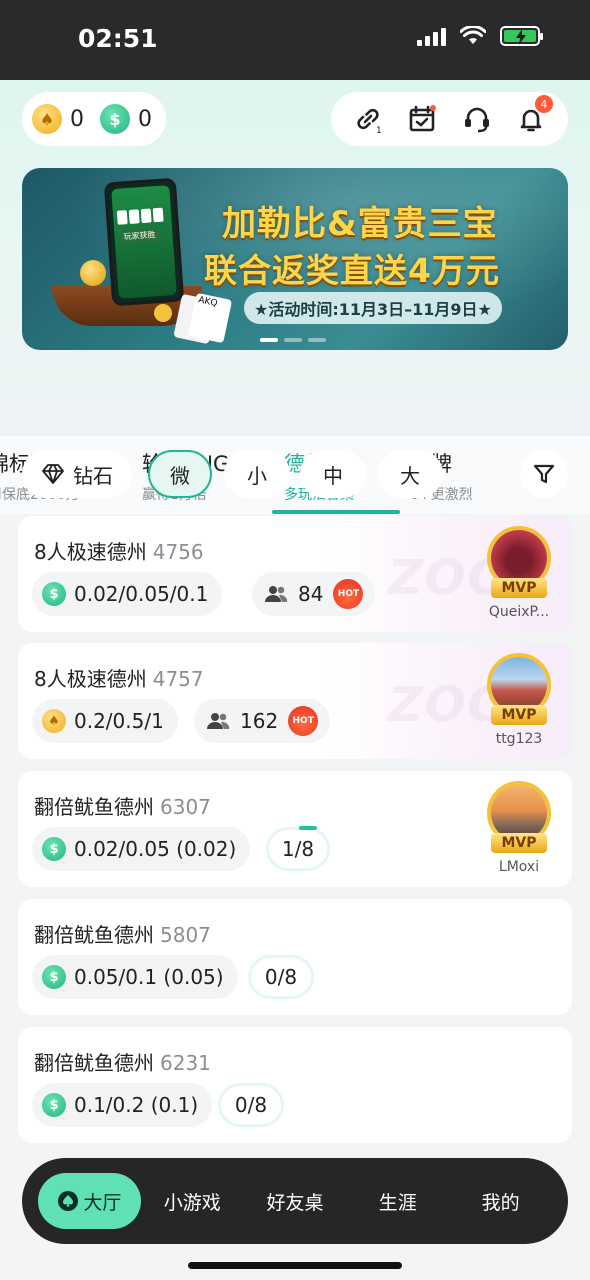 Image resolution: width=590 pixels, height=1280 pixels. I want to click on stakes-value: 0.2/0.5/1, so click(119, 721).